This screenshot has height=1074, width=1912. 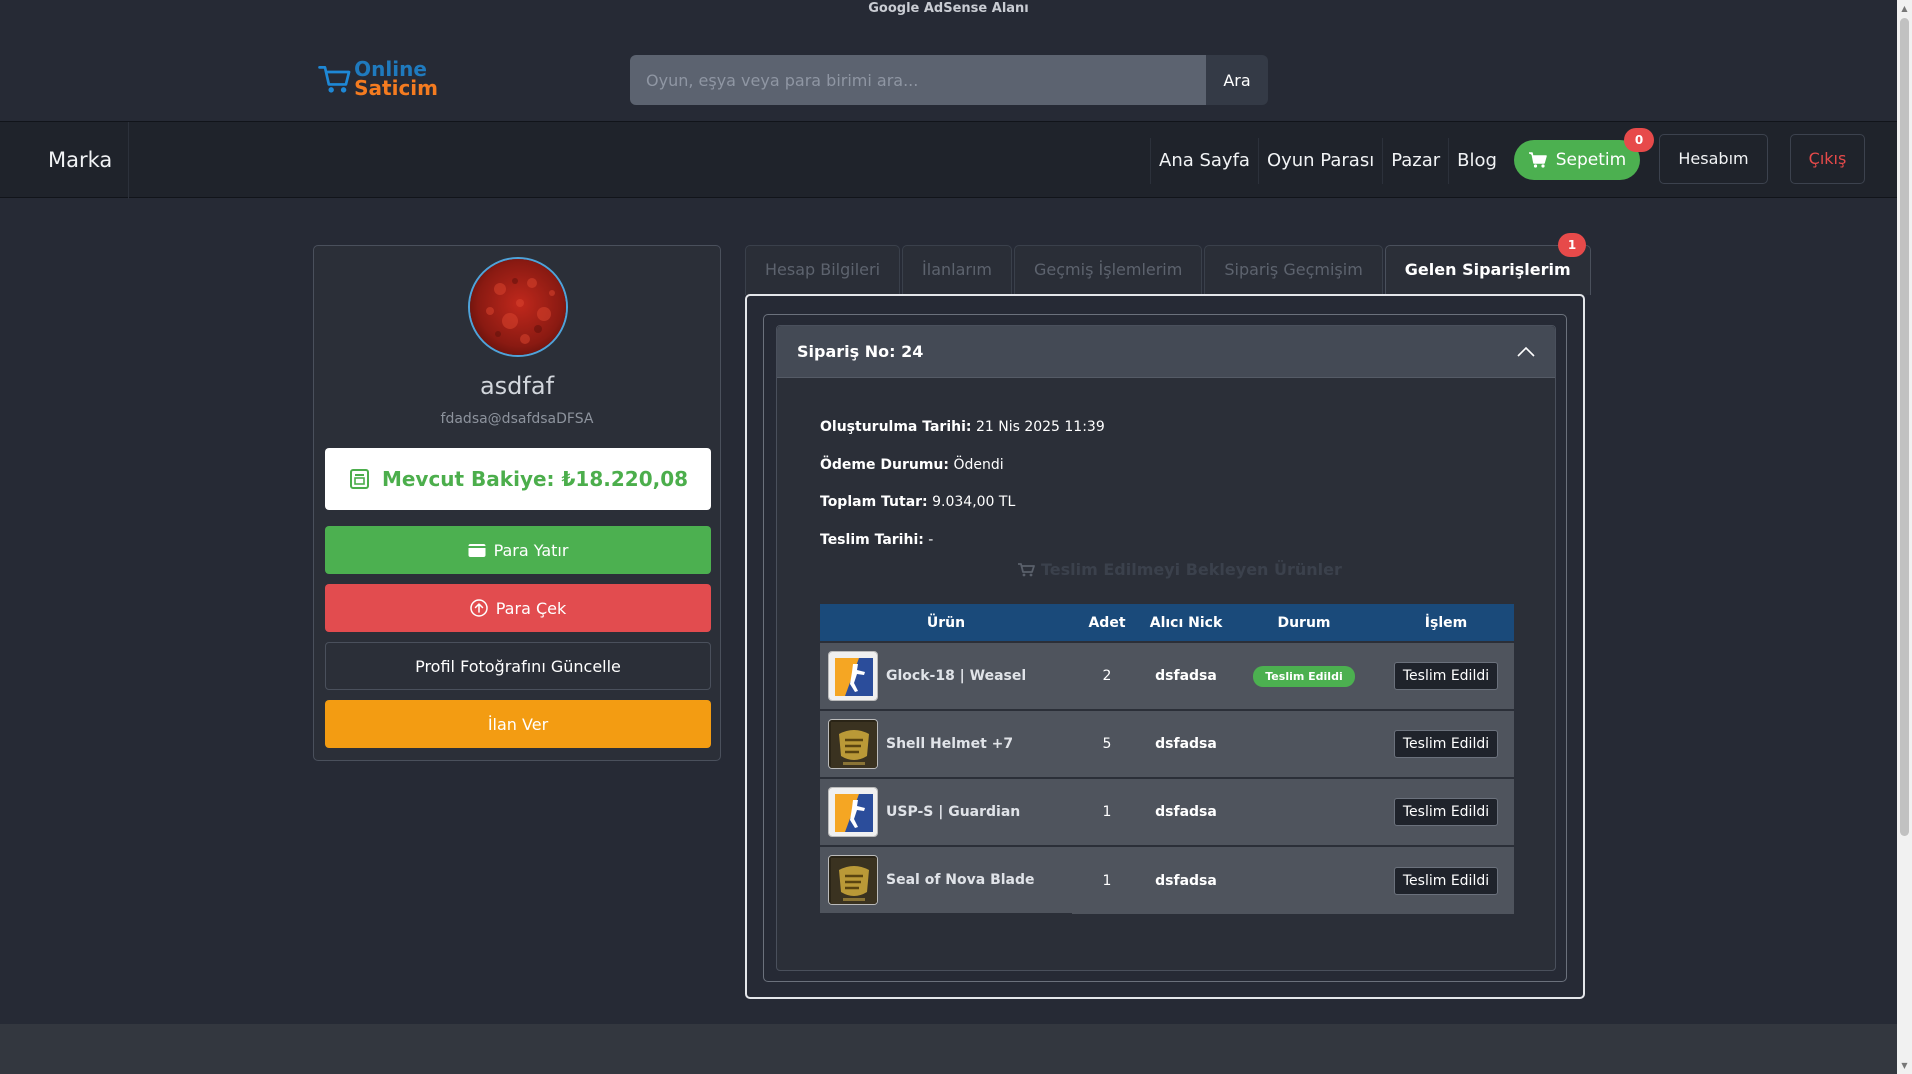 What do you see at coordinates (1107, 622) in the screenshot?
I see `col-qty: Adet` at bounding box center [1107, 622].